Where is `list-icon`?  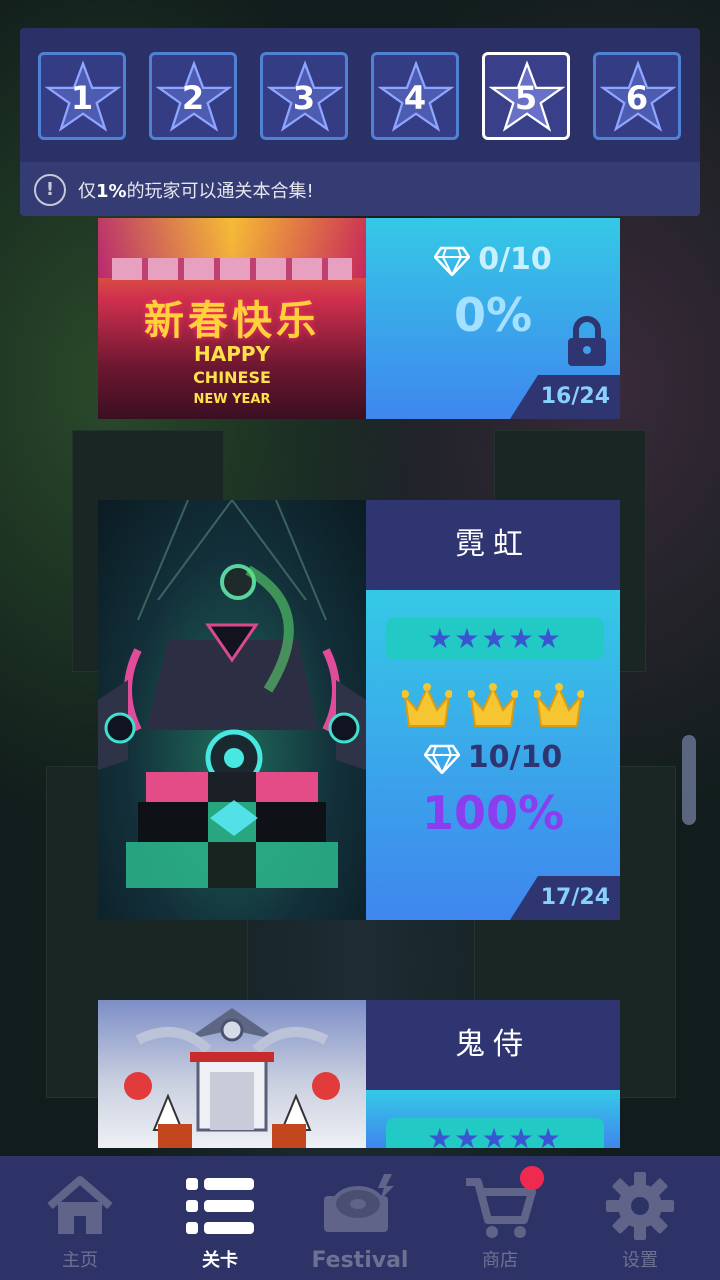
list-icon is located at coordinates (220, 1206).